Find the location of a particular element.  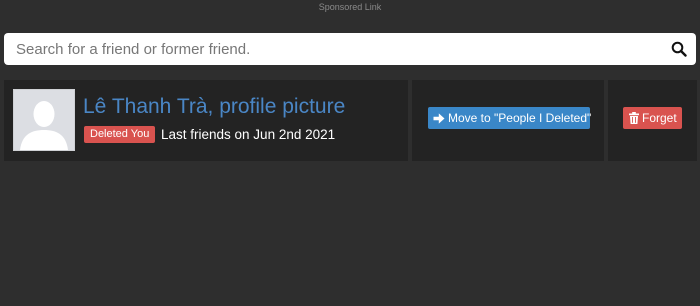

move-action-card: Move to "People I Deleted" is located at coordinates (508, 120).